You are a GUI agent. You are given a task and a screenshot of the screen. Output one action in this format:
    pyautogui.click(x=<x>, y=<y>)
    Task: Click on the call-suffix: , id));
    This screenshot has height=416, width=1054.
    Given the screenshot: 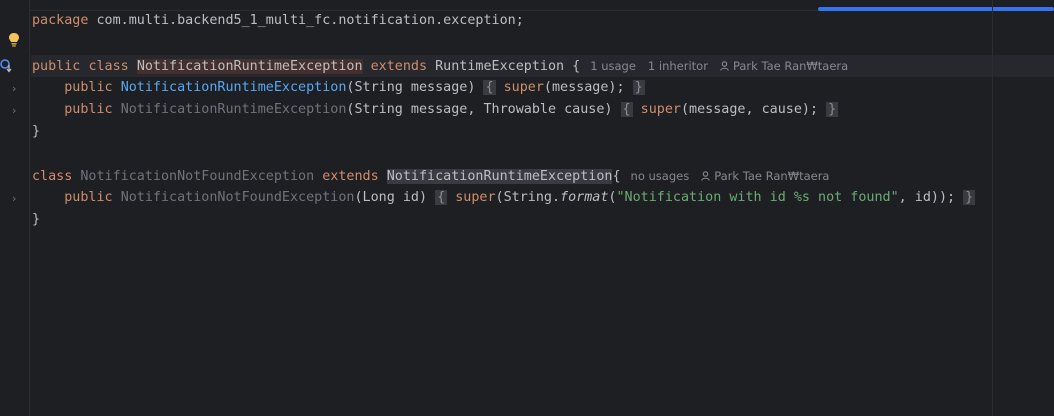 What is the action you would take?
    pyautogui.click(x=927, y=197)
    